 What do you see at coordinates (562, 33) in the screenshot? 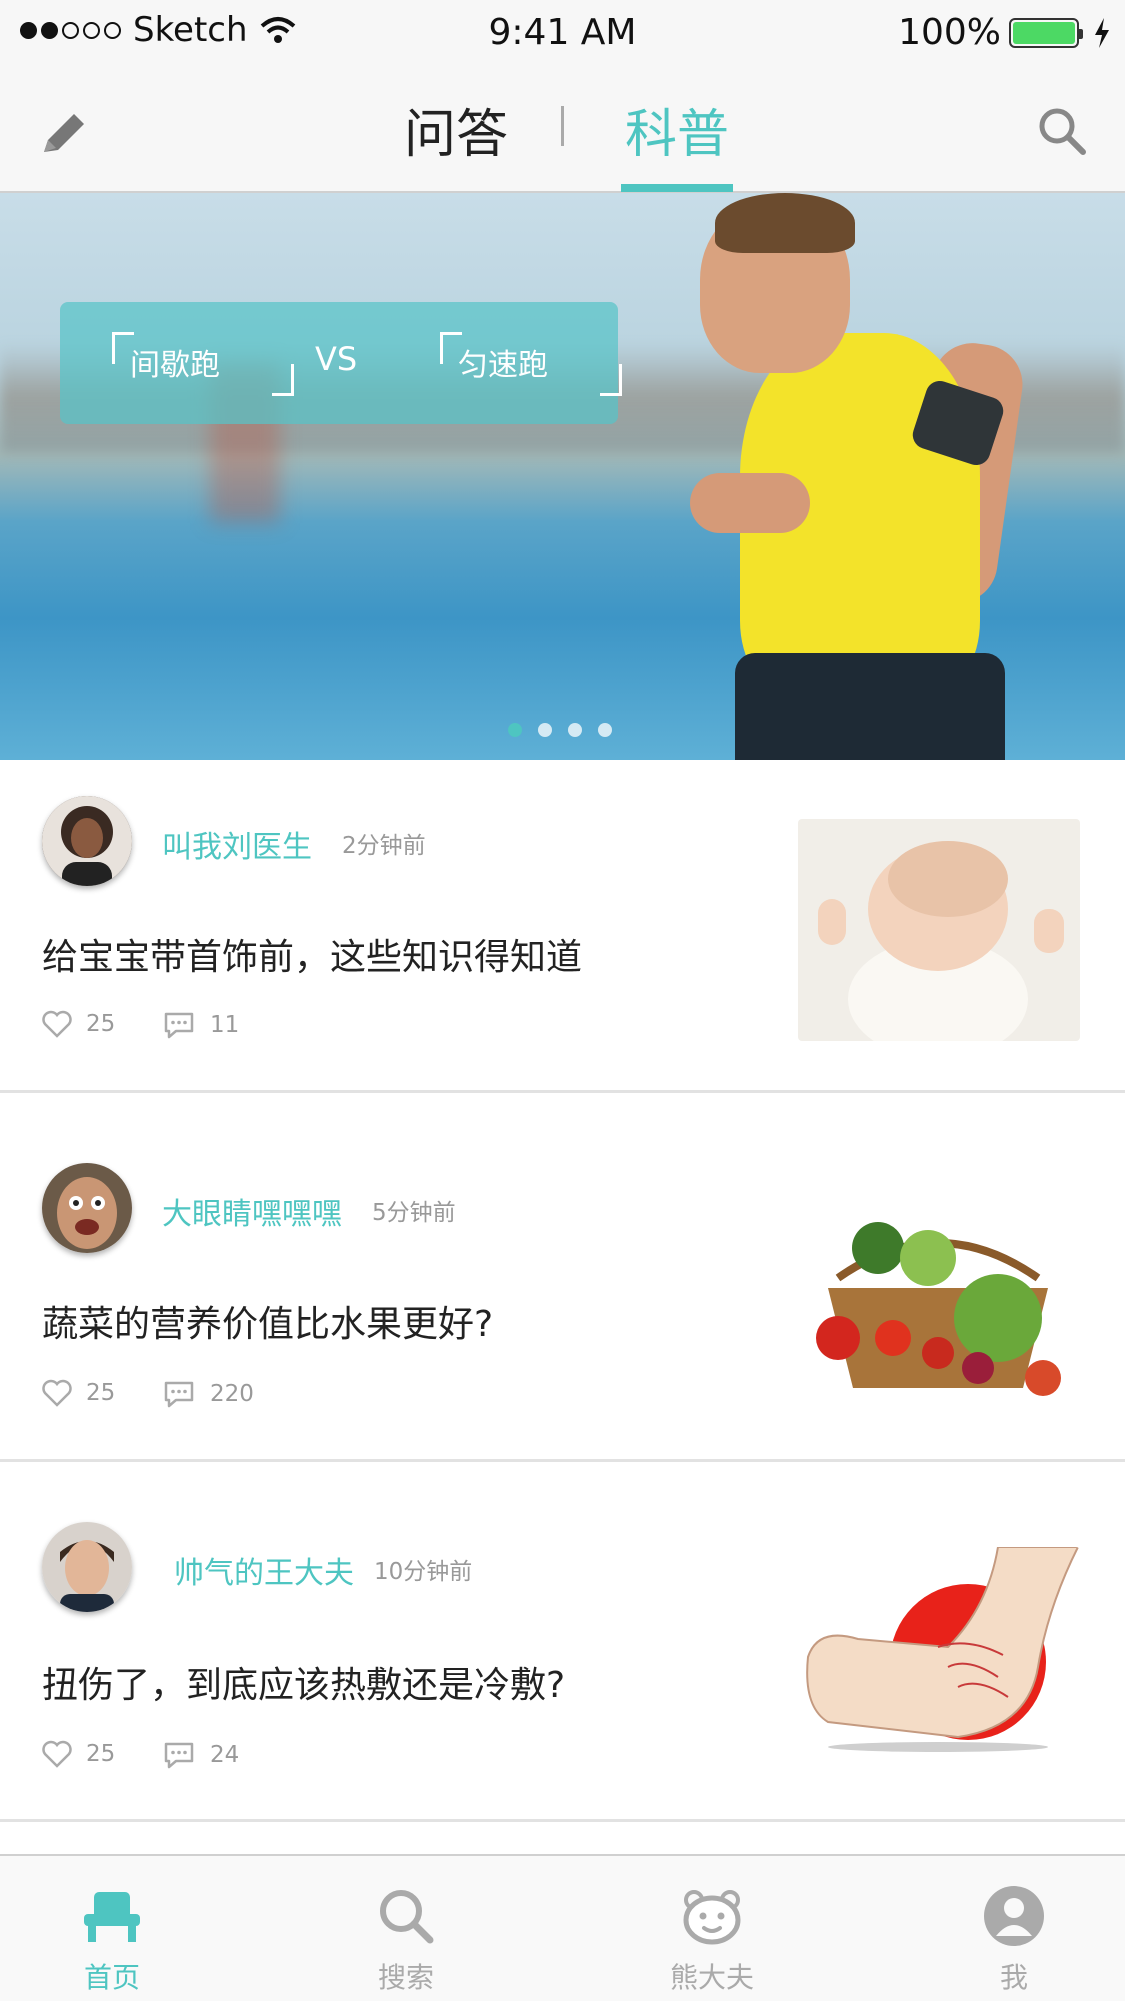
I see `status-bar: Sketch 9:41 AM 100%` at bounding box center [562, 33].